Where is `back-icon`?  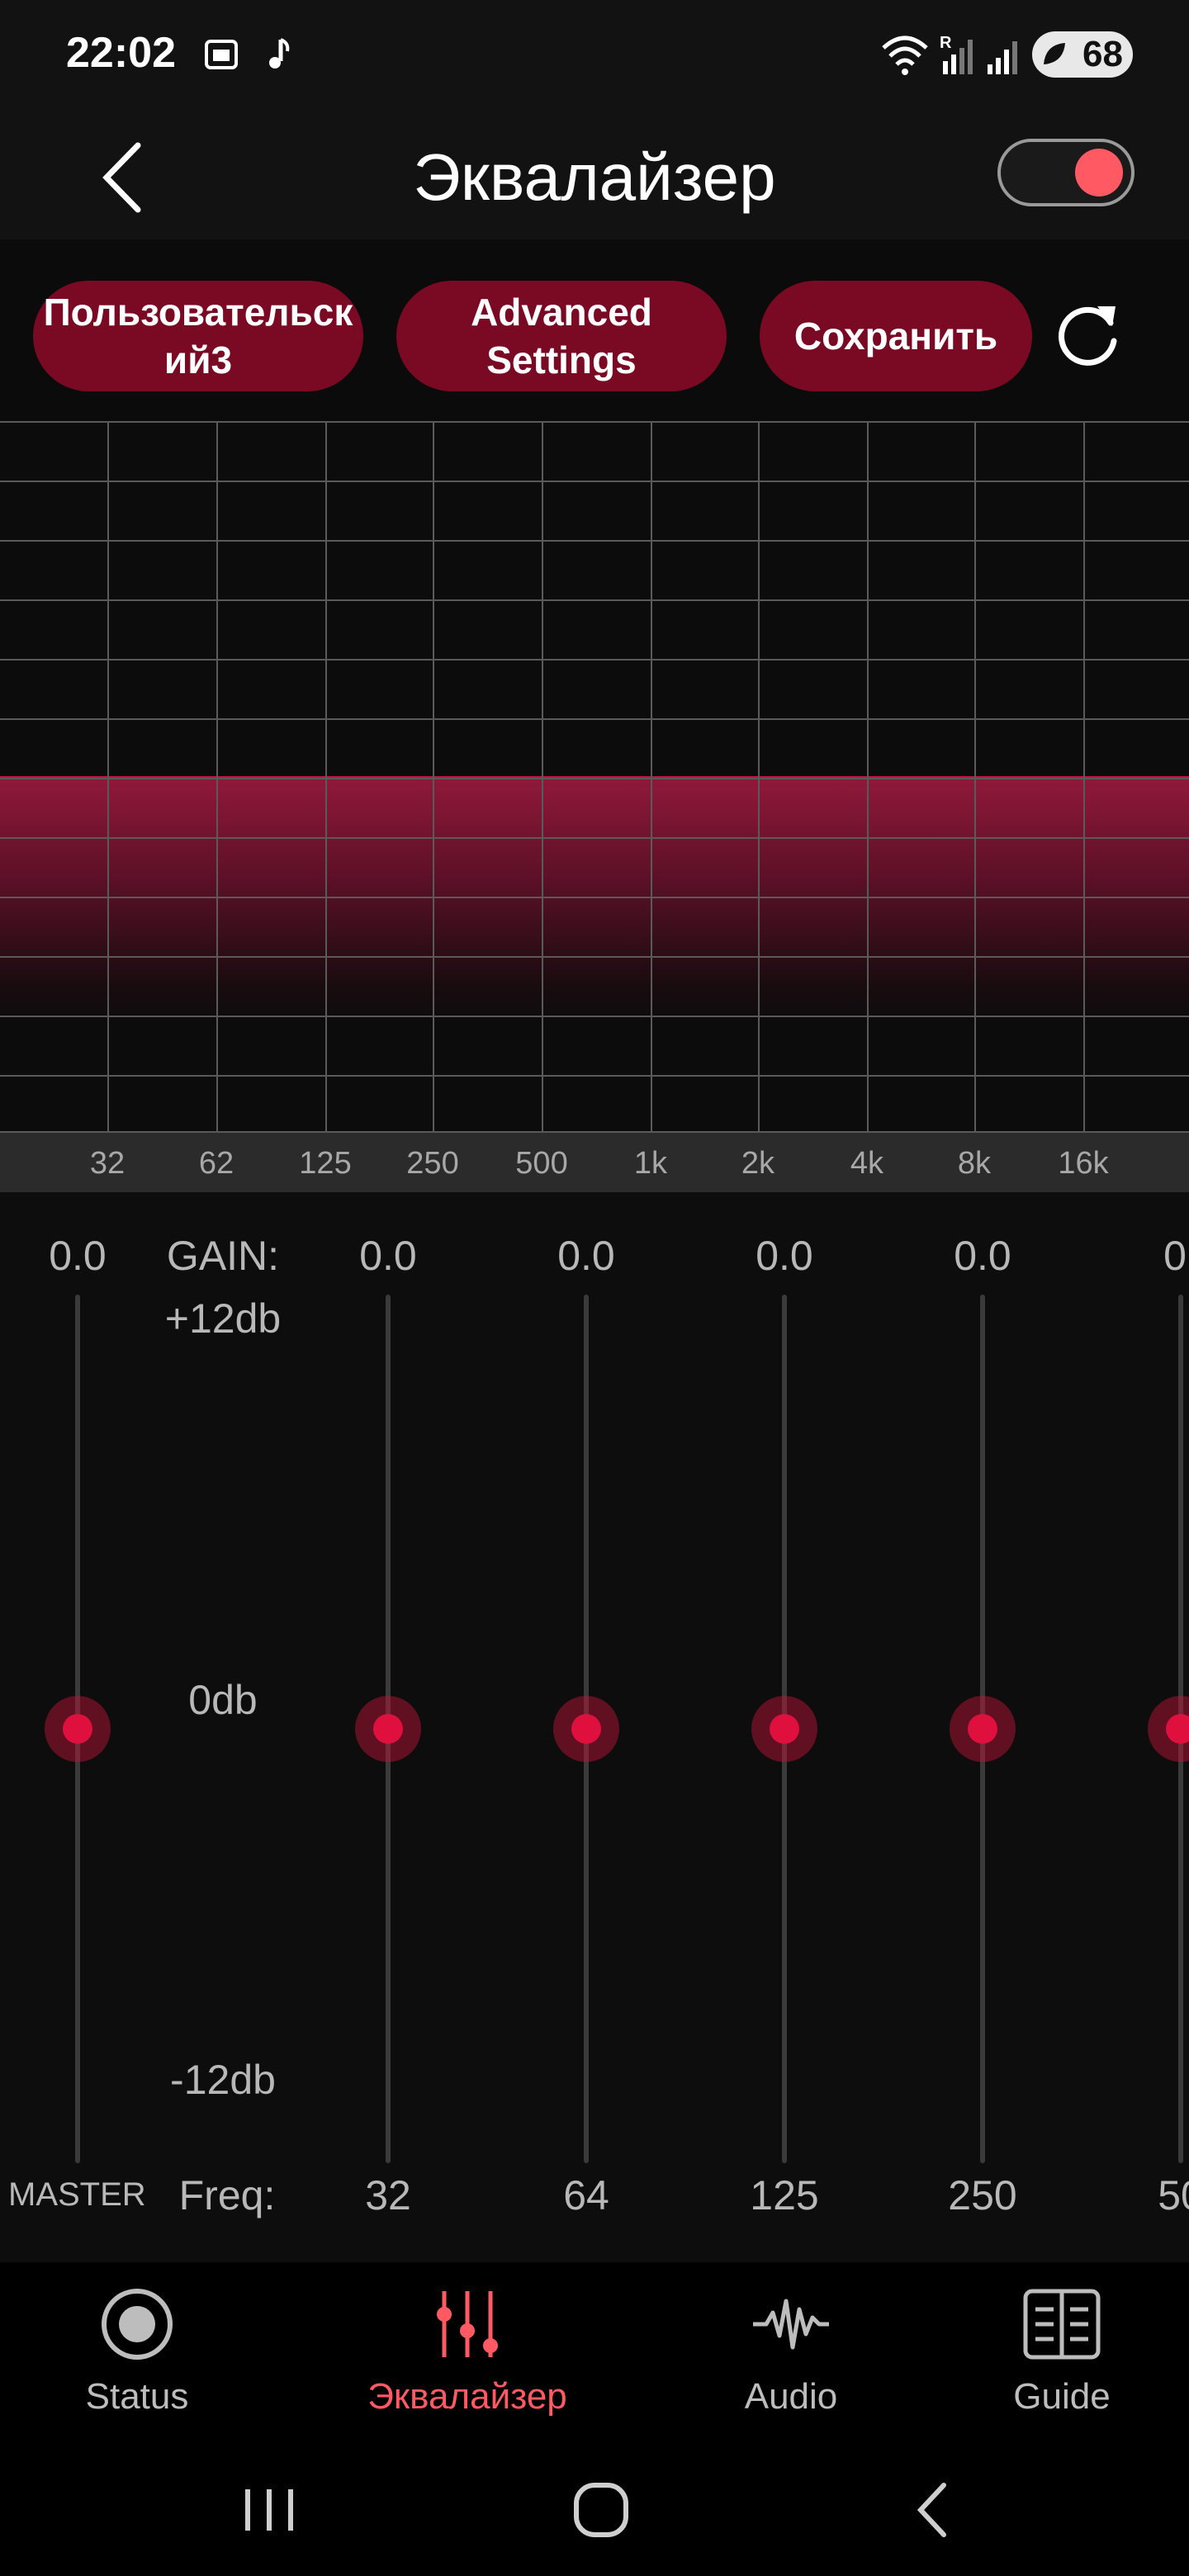
back-icon is located at coordinates (931, 2510).